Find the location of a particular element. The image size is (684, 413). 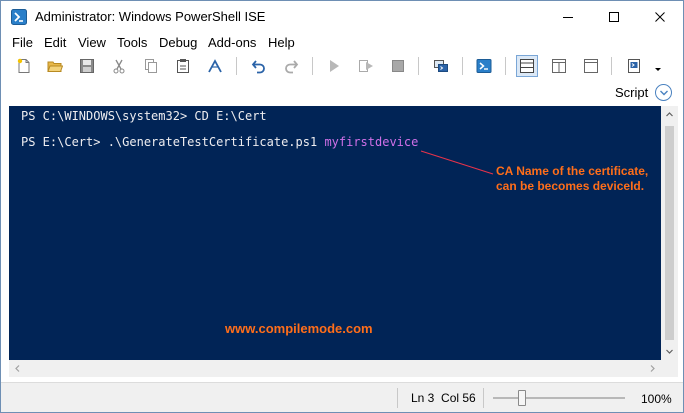

window-title: Administrator: Windows PowerShell ISE is located at coordinates (150, 16).